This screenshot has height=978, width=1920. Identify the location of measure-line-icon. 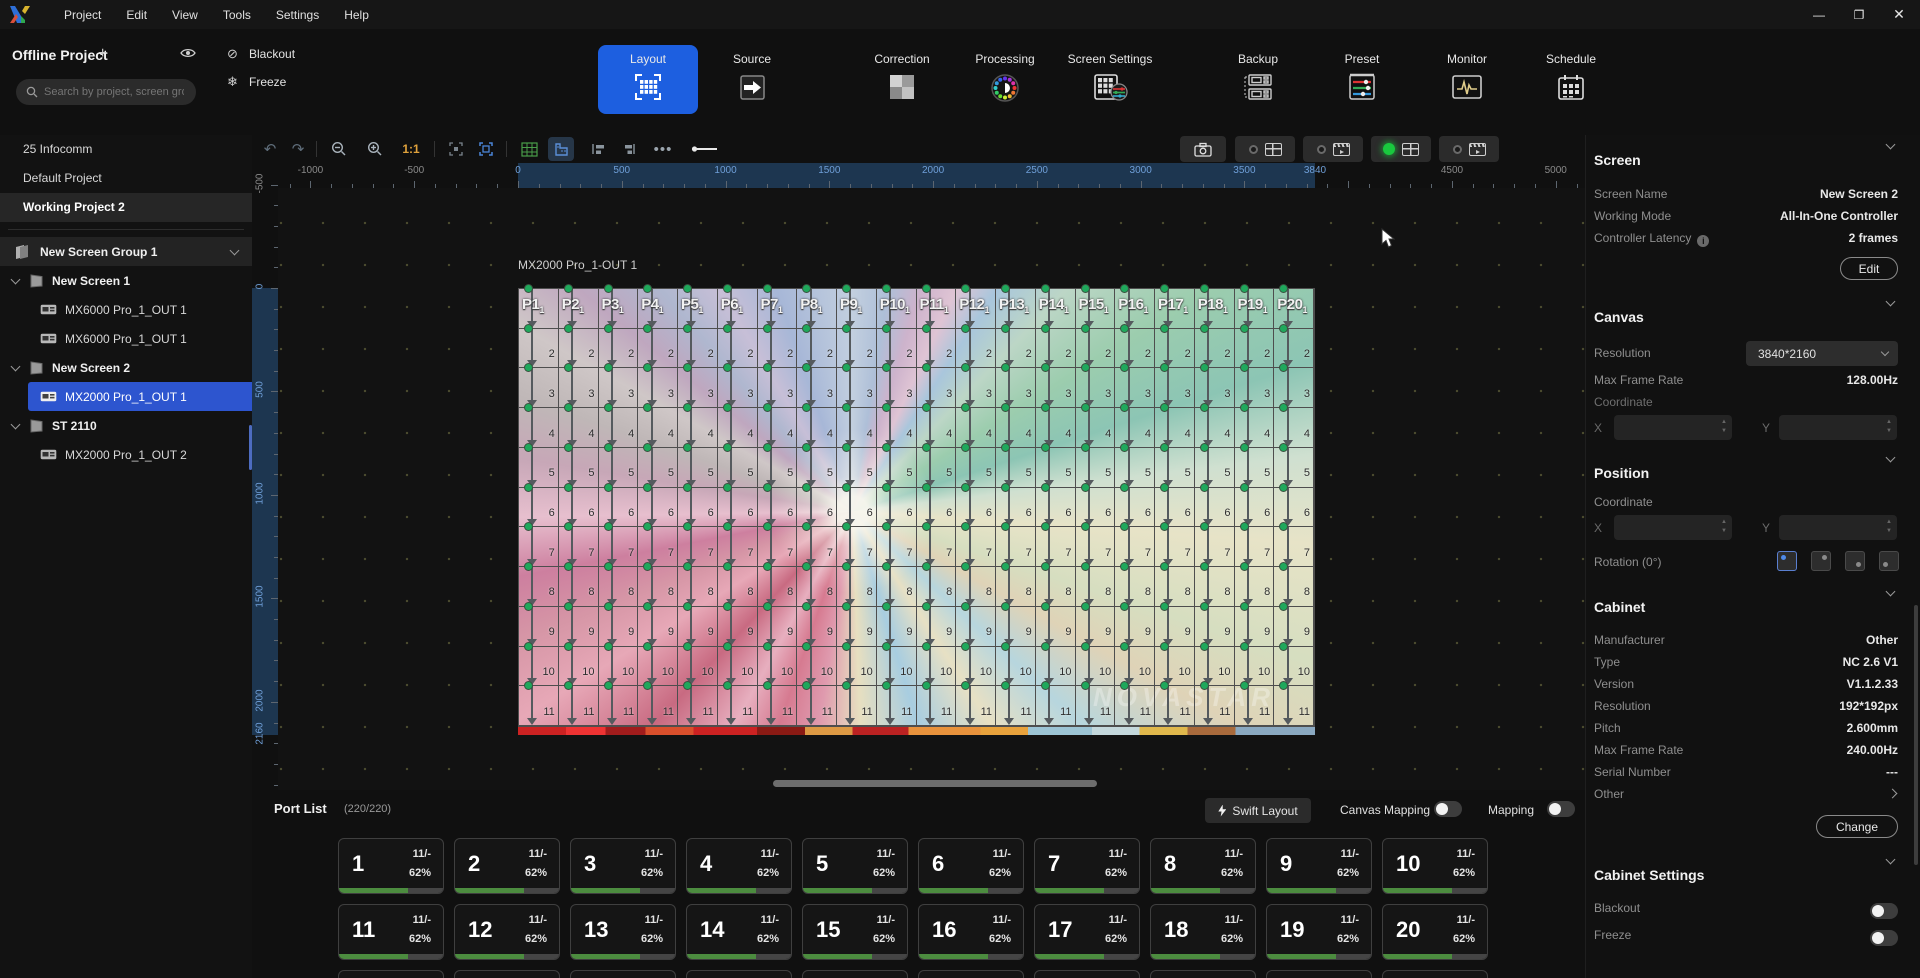
(705, 149).